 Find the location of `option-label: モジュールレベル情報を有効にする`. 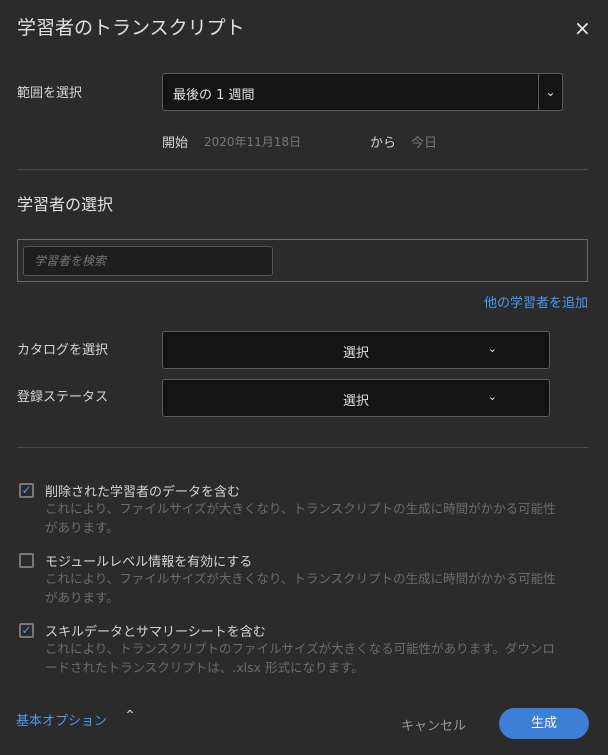

option-label: モジュールレベル情報を有効にする is located at coordinates (149, 562).